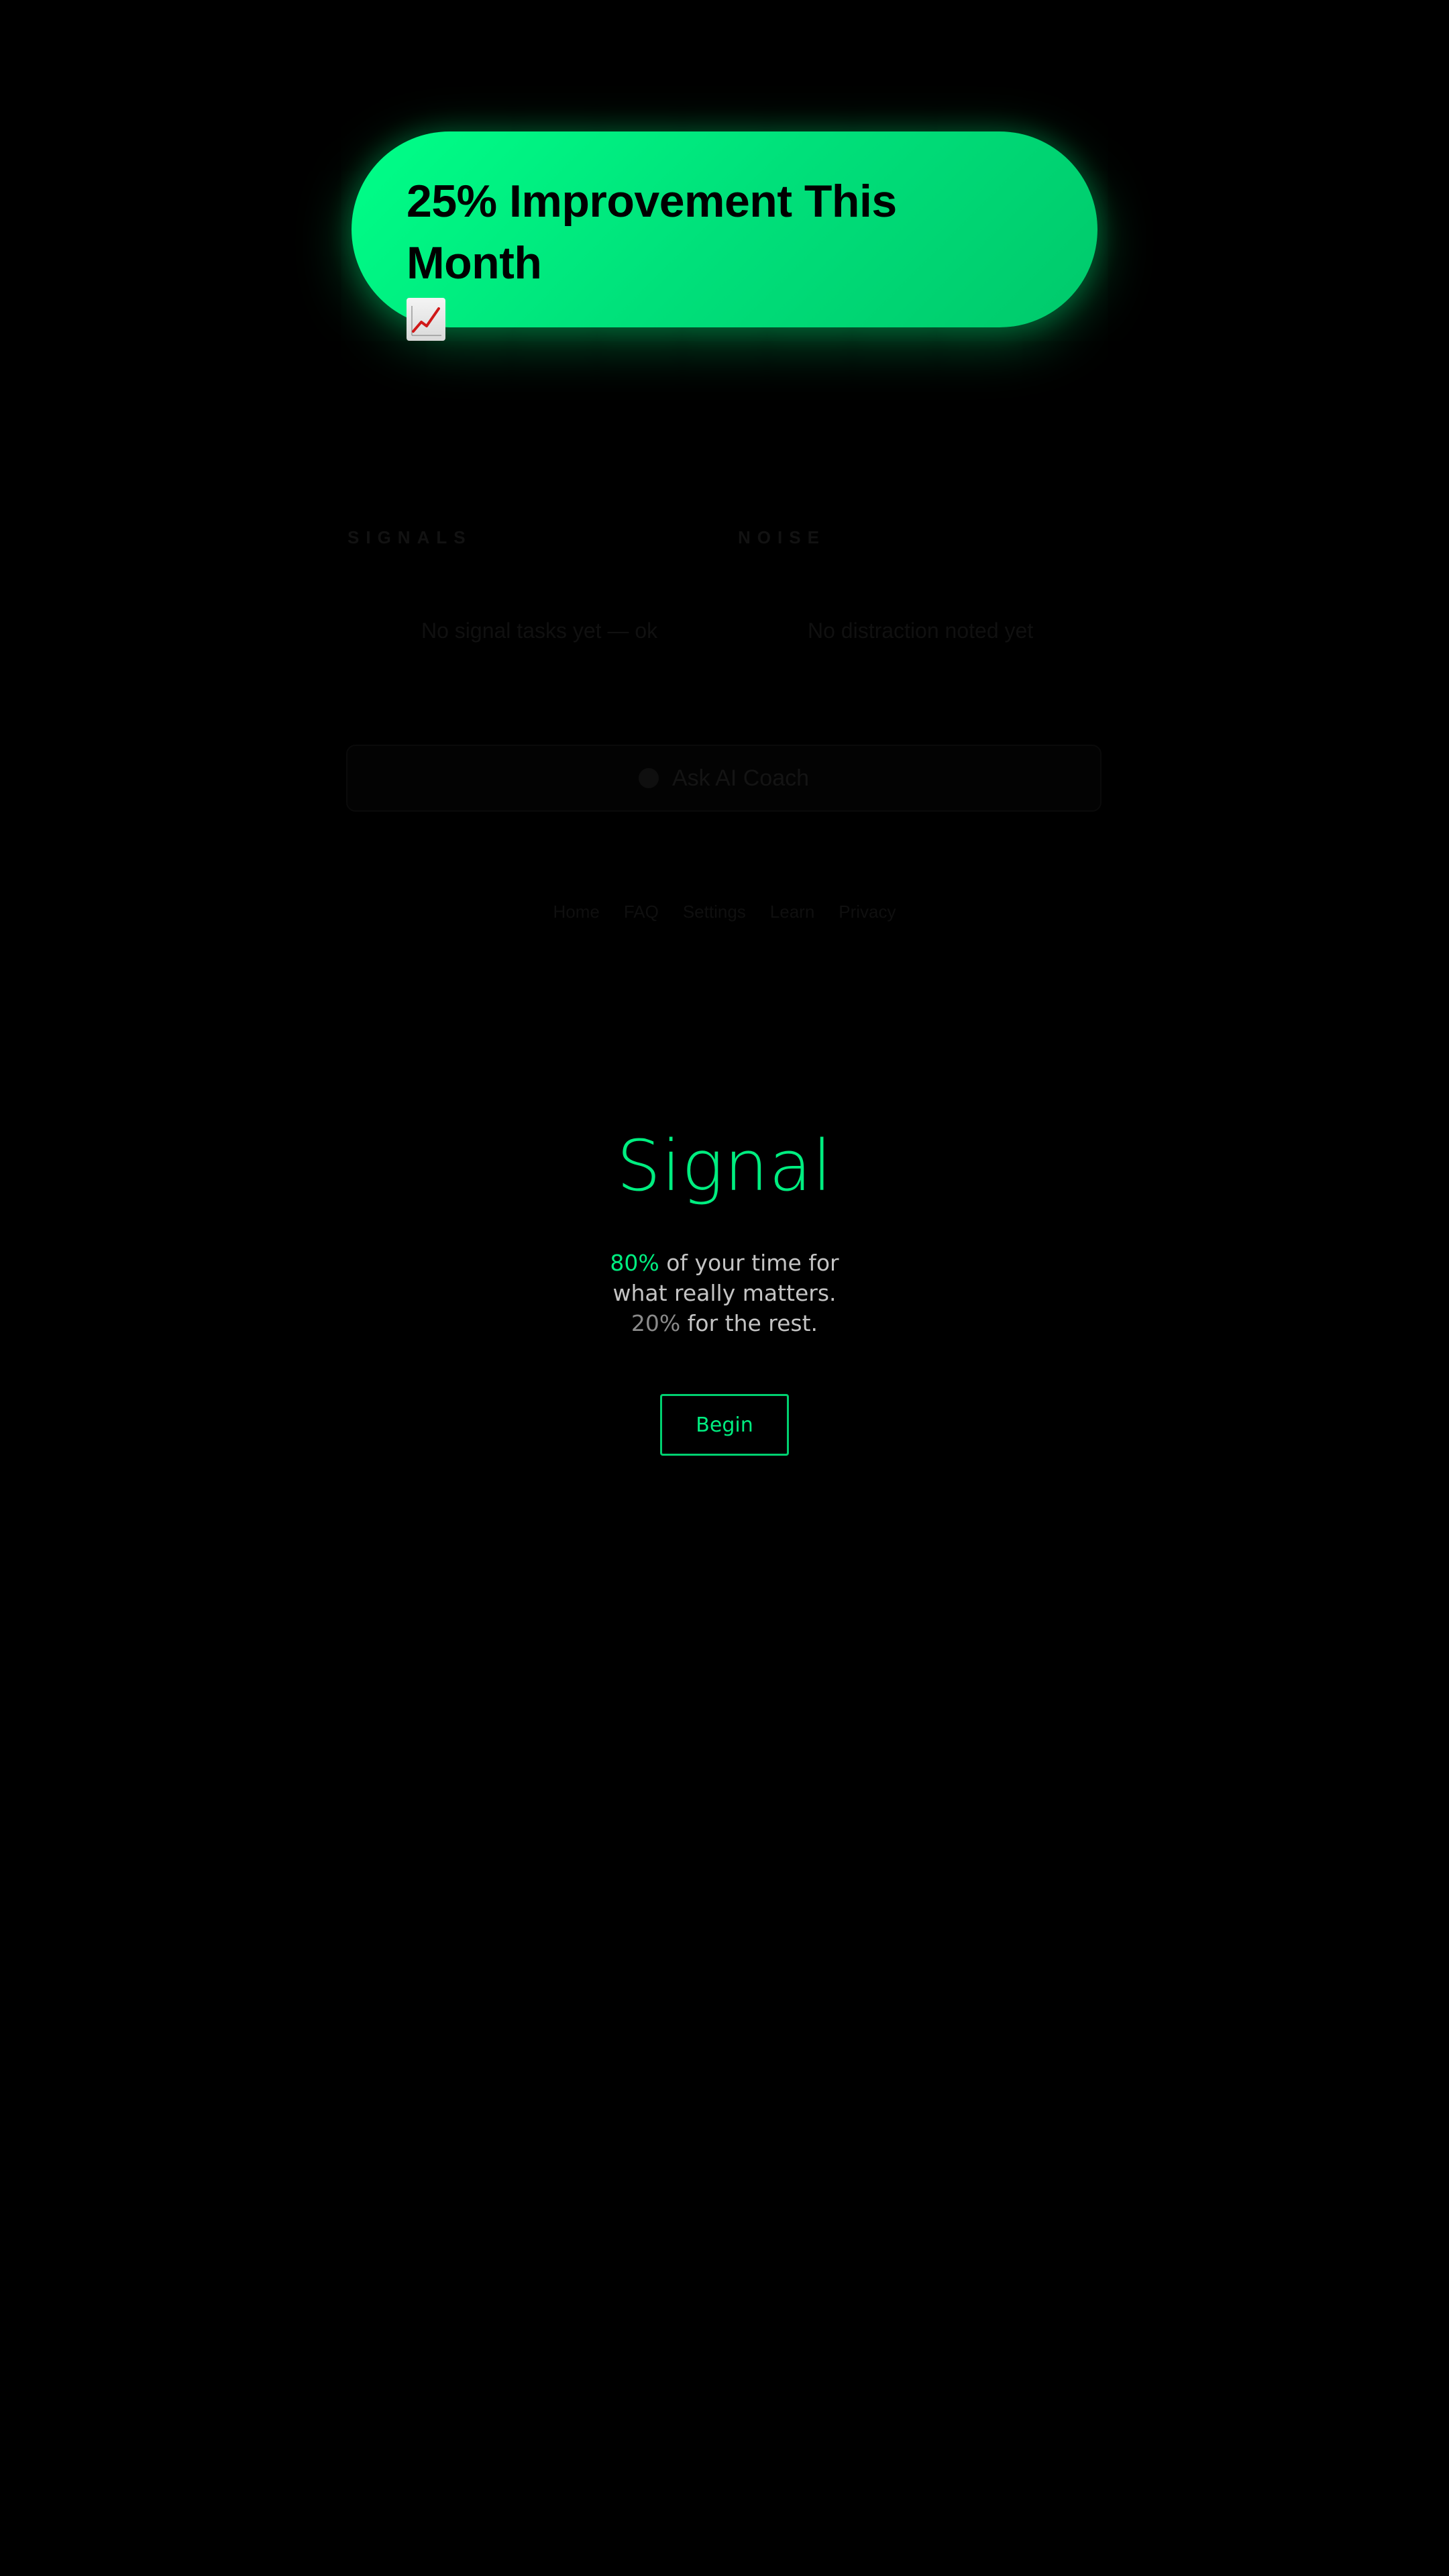  Describe the element at coordinates (921, 631) in the screenshot. I see `noise-empty-text: No distraction noted yet` at that location.